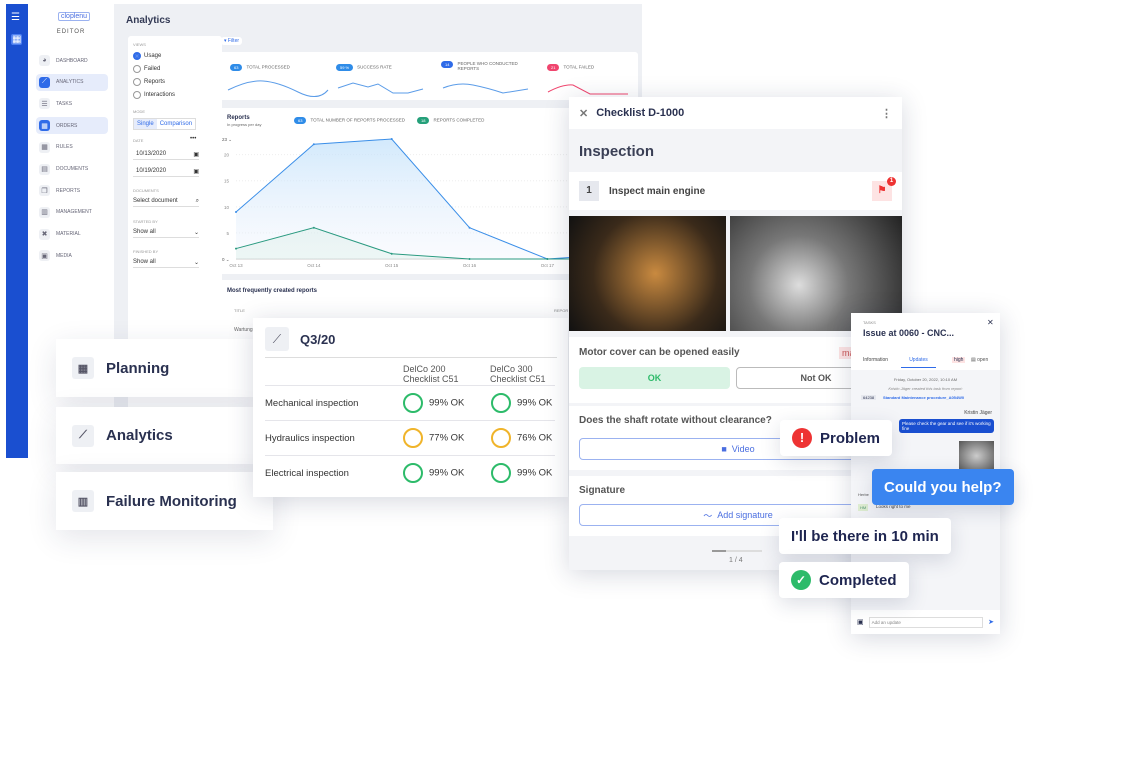  What do you see at coordinates (647, 273) in the screenshot?
I see `engine-photo` at bounding box center [647, 273].